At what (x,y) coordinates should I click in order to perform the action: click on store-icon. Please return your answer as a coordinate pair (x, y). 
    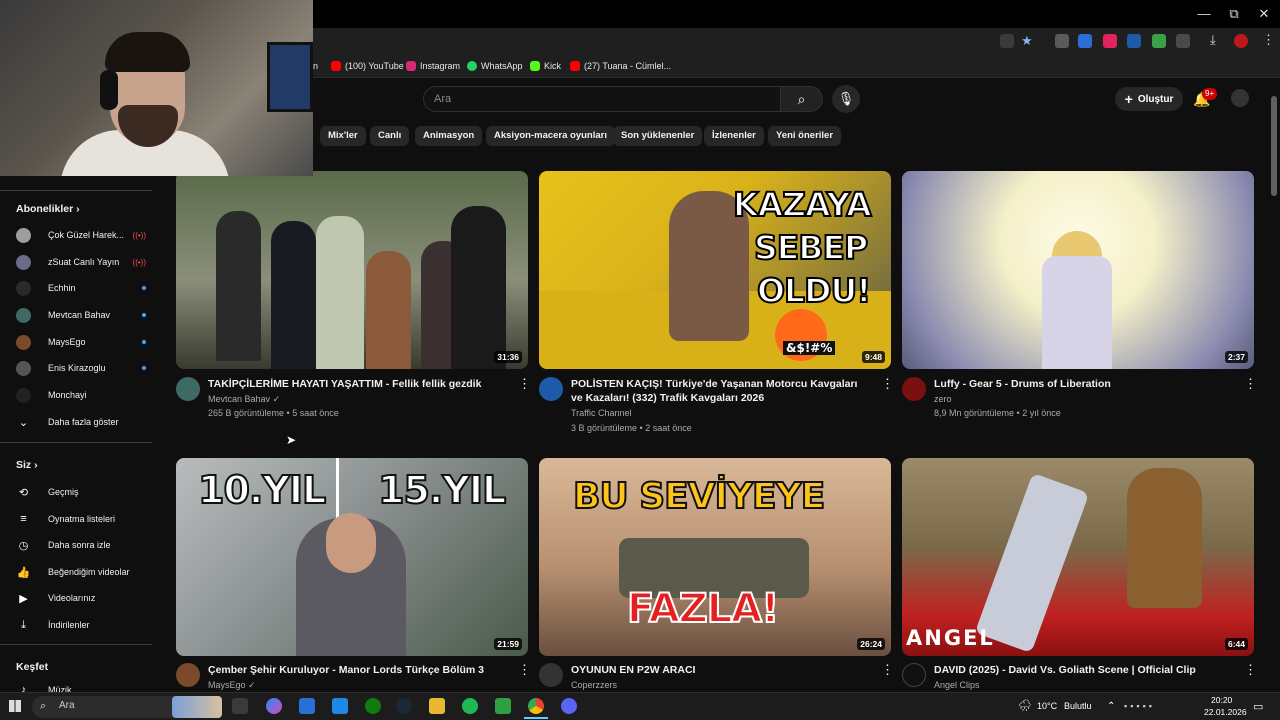
    Looking at the image, I should click on (307, 706).